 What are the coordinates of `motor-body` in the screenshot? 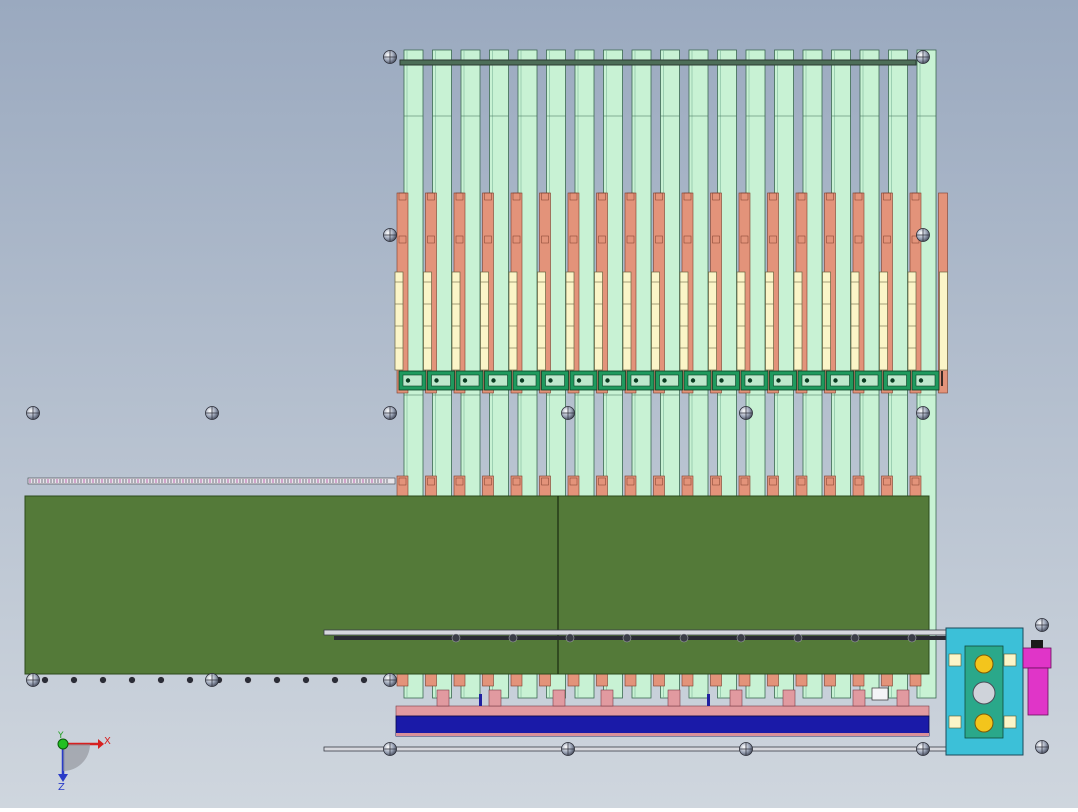 It's located at (1038, 691).